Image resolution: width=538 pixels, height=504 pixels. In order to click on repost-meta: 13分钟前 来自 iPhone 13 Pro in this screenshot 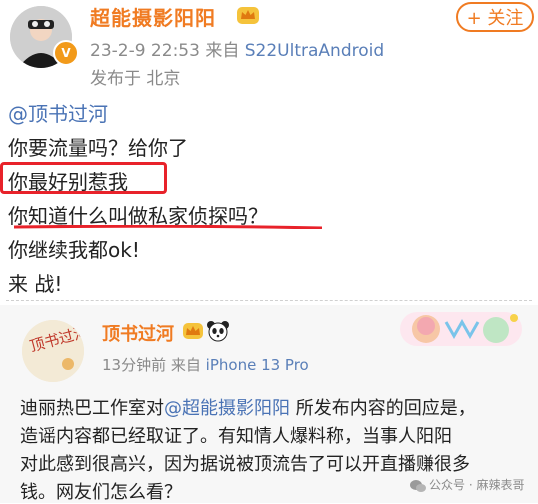, I will do `click(205, 364)`.